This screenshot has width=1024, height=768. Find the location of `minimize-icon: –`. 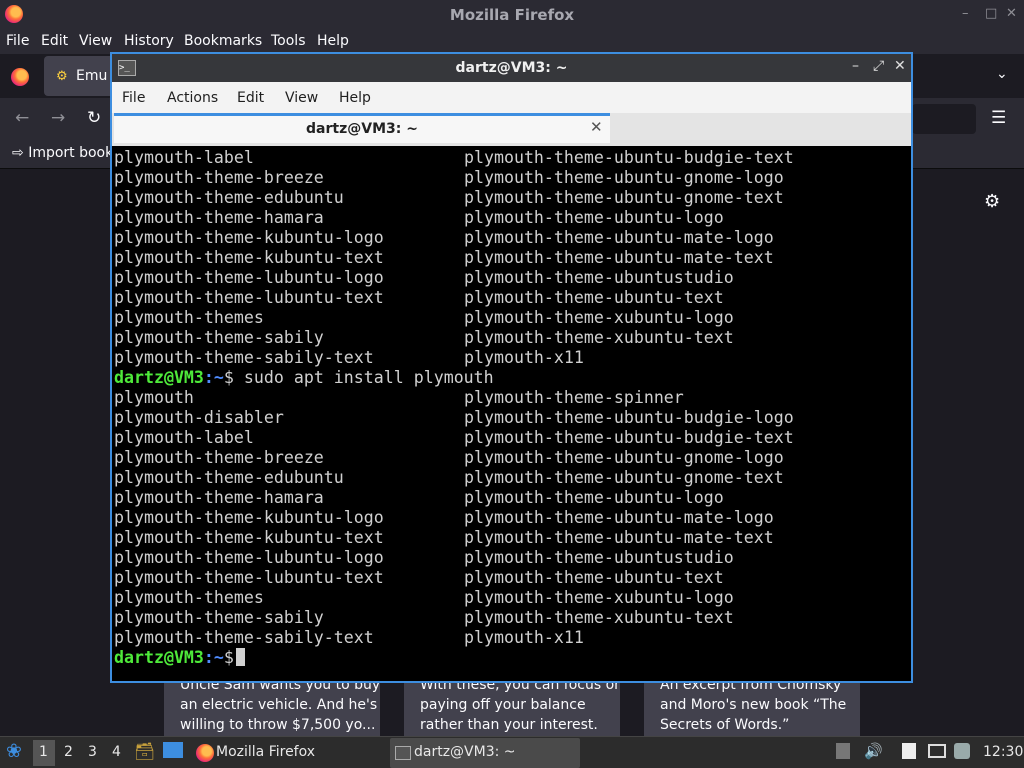

minimize-icon: – is located at coordinates (965, 13).